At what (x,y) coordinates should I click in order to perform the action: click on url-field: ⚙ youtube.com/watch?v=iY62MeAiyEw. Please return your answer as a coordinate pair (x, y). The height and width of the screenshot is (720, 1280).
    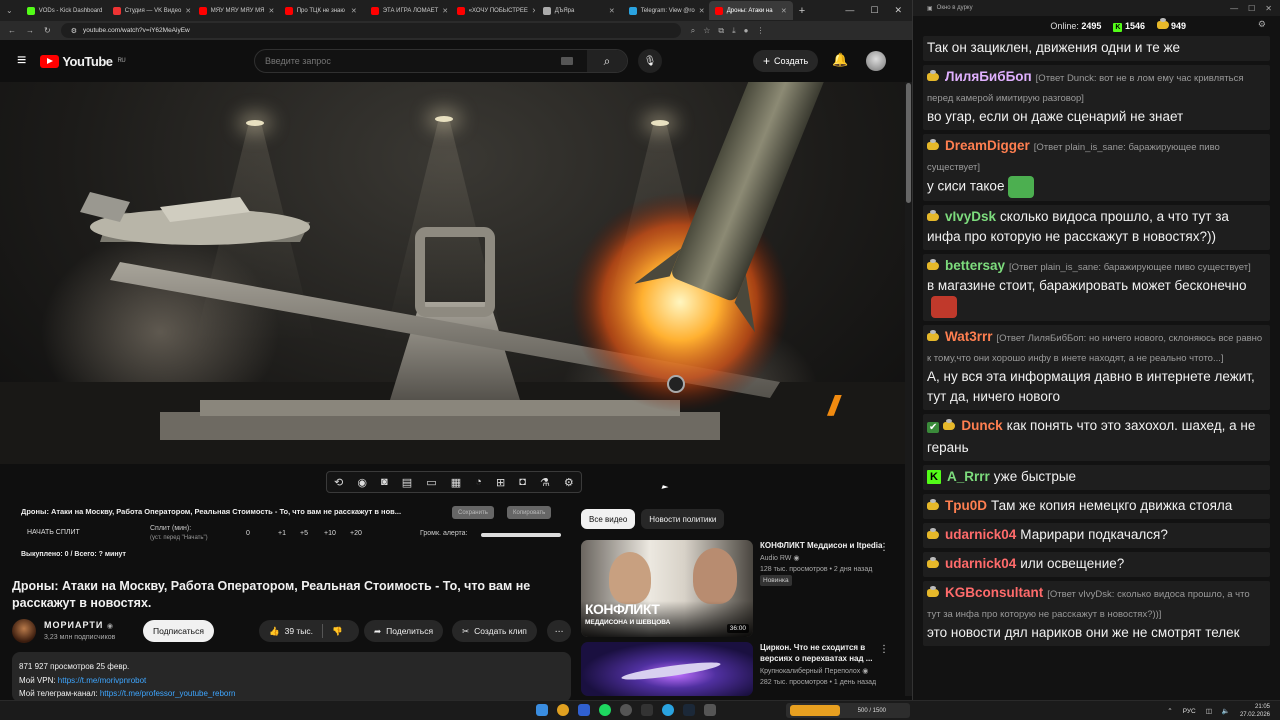
    Looking at the image, I should click on (370, 30).